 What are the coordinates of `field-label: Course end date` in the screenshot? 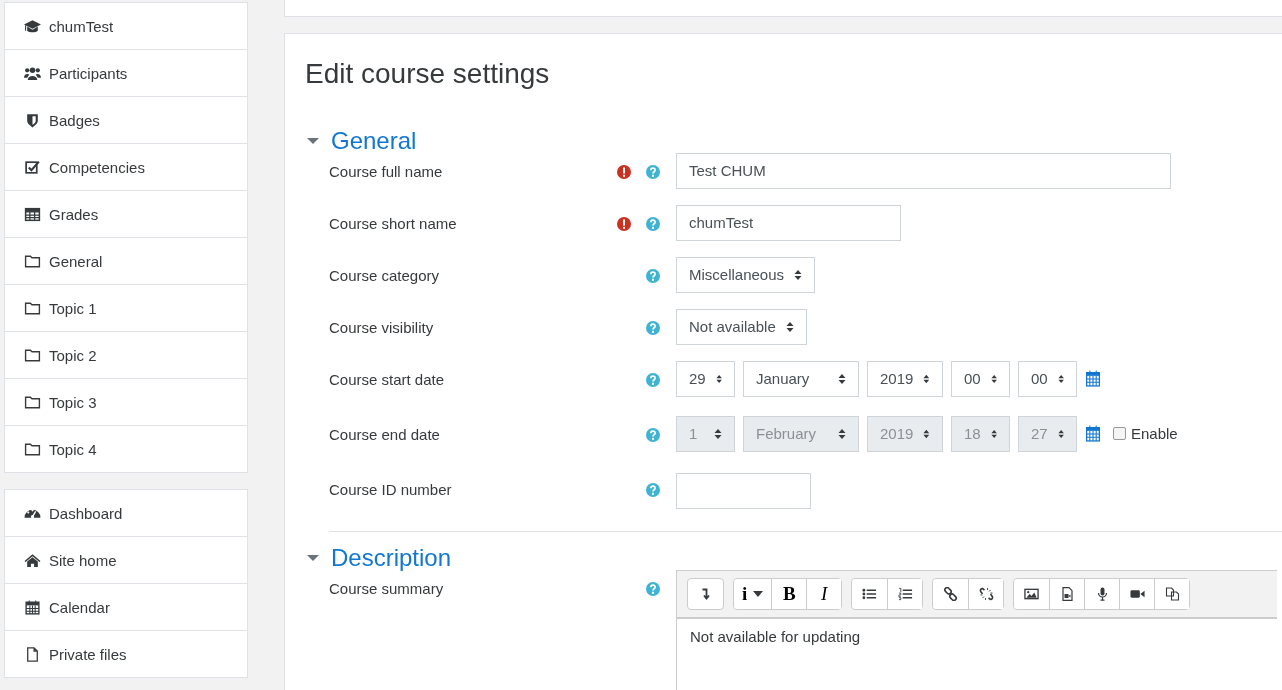 It's located at (385, 433).